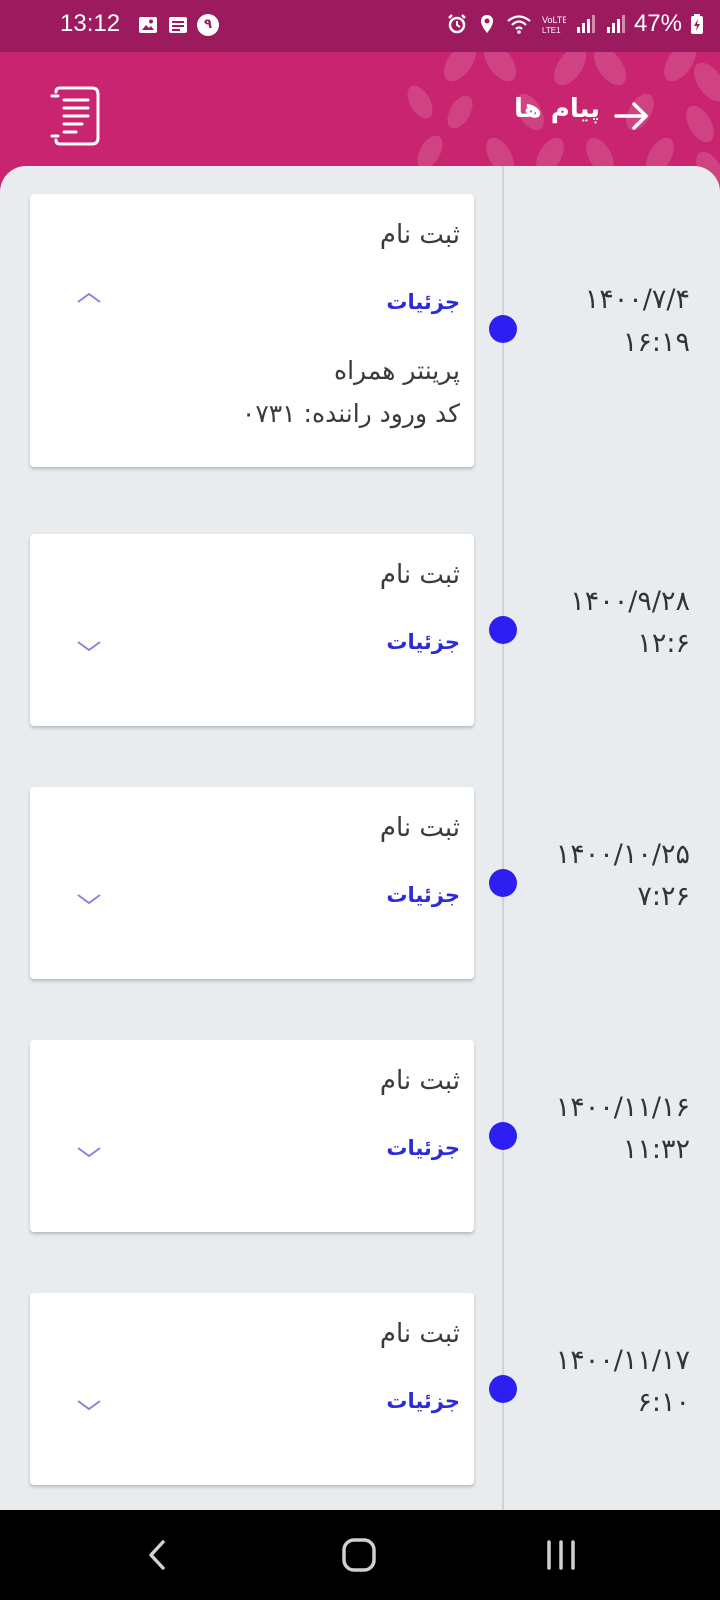 The image size is (720, 1600). What do you see at coordinates (656, 1149) in the screenshot?
I see `message-time: ۱۱:۳۲` at bounding box center [656, 1149].